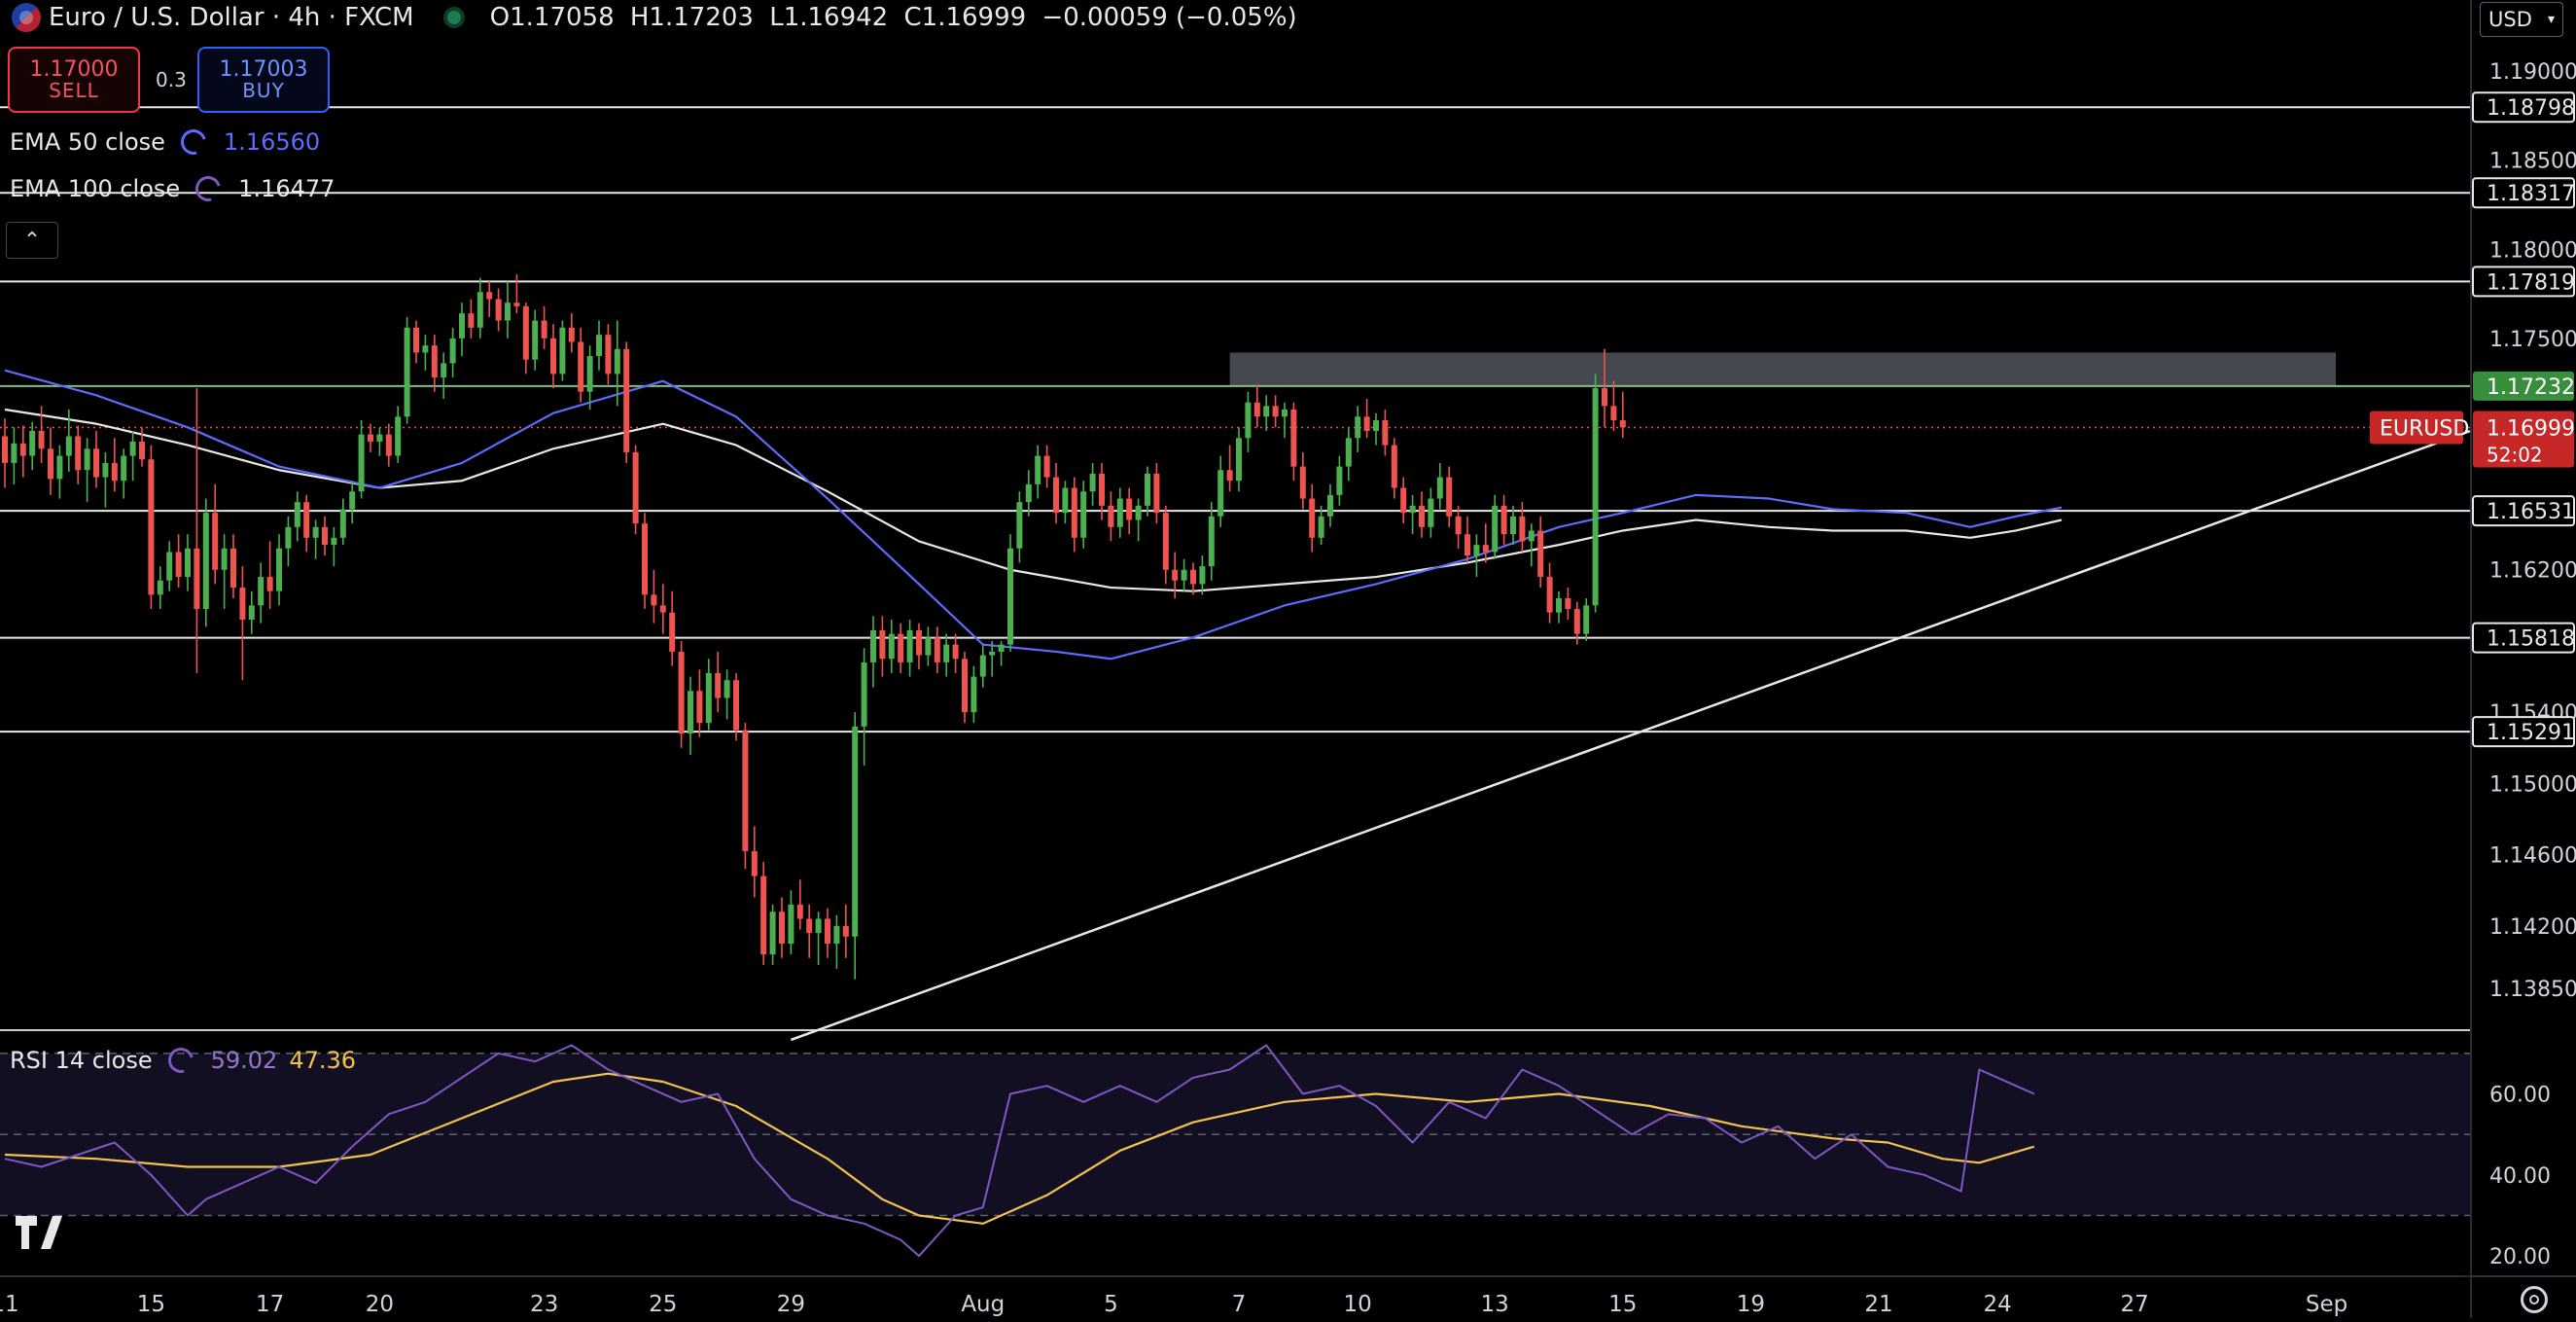 This screenshot has height=1322, width=2576. I want to click on symbol-title: Euro / U.S. Dollar · 4h · FXCM, so click(232, 18).